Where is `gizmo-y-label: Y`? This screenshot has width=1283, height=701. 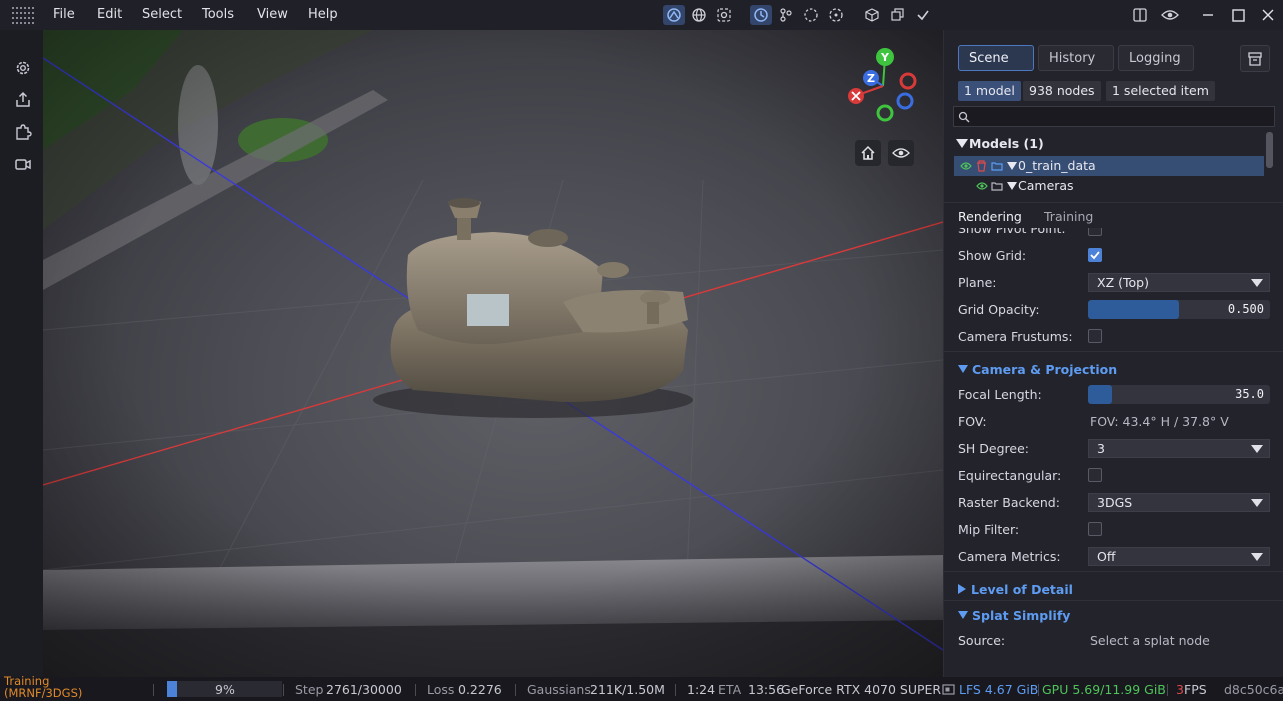 gizmo-y-label: Y is located at coordinates (885, 57).